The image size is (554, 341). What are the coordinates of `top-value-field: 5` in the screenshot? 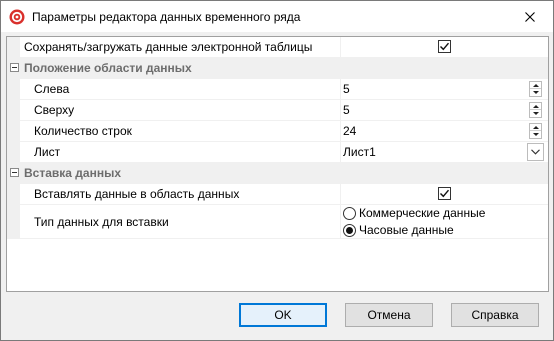 It's located at (346, 110).